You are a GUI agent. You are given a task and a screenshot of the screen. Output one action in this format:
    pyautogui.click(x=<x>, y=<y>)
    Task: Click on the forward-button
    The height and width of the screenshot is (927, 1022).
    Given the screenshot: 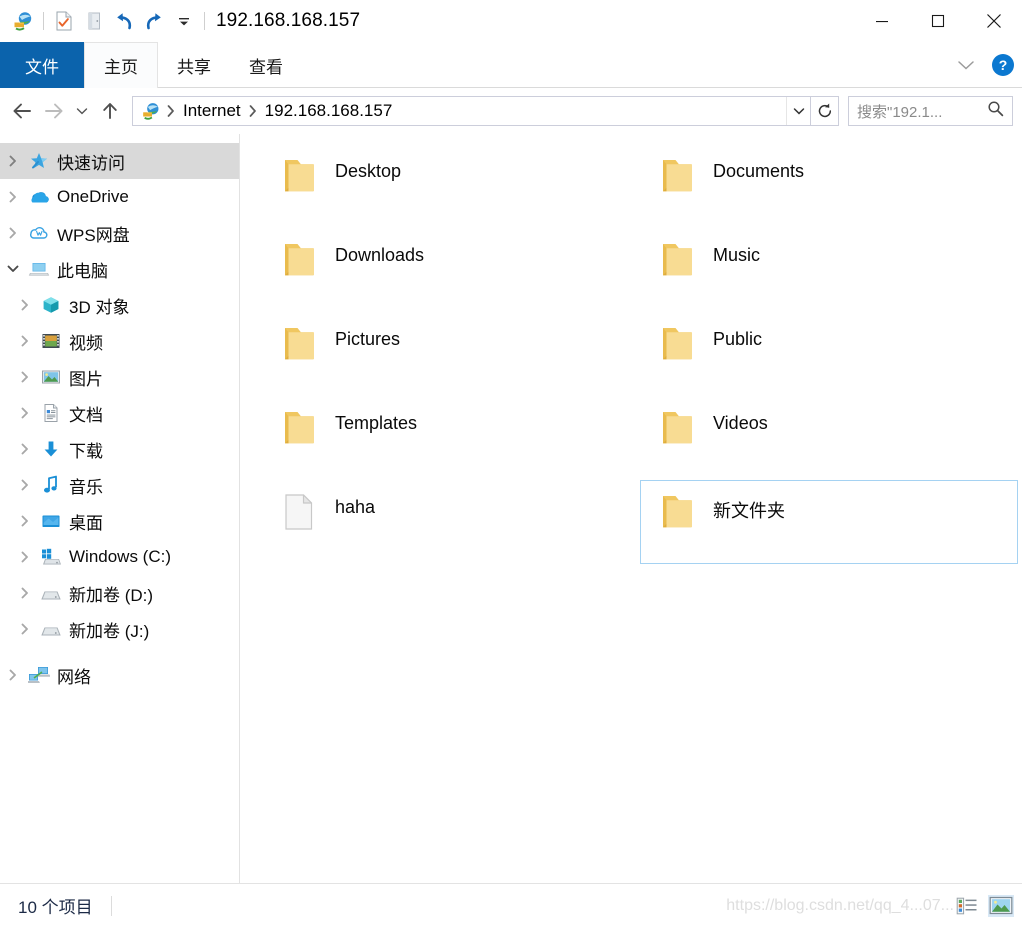 What is the action you would take?
    pyautogui.click(x=54, y=111)
    